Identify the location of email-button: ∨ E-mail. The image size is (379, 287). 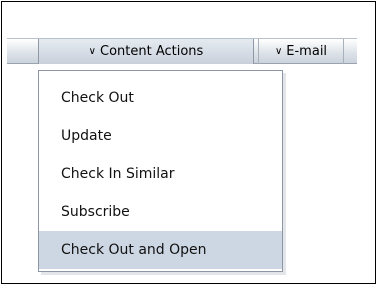
(301, 51).